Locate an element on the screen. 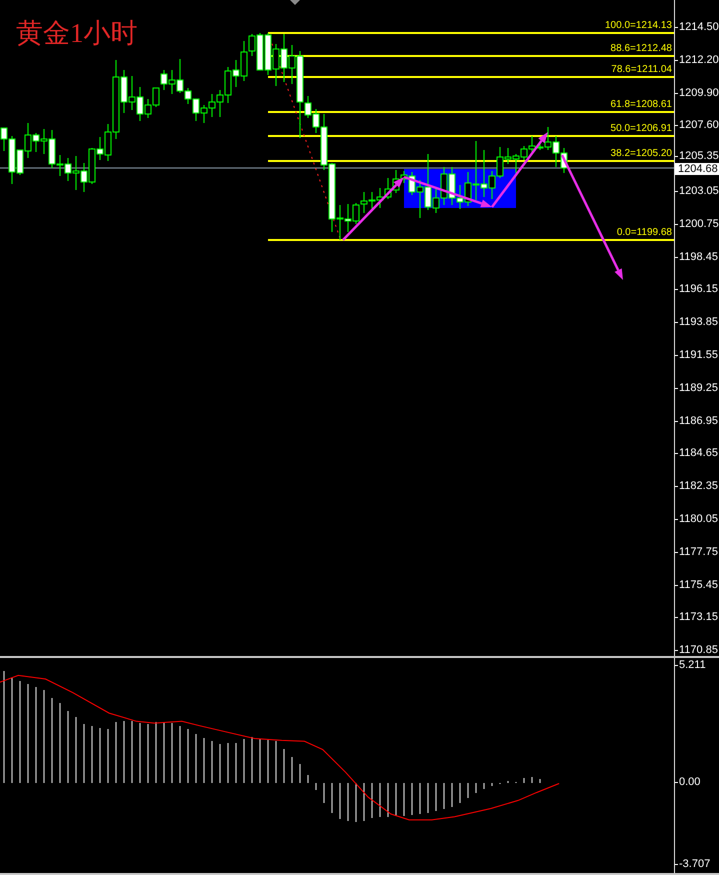  fib-level-label: 50.0=1206.91 is located at coordinates (641, 129).